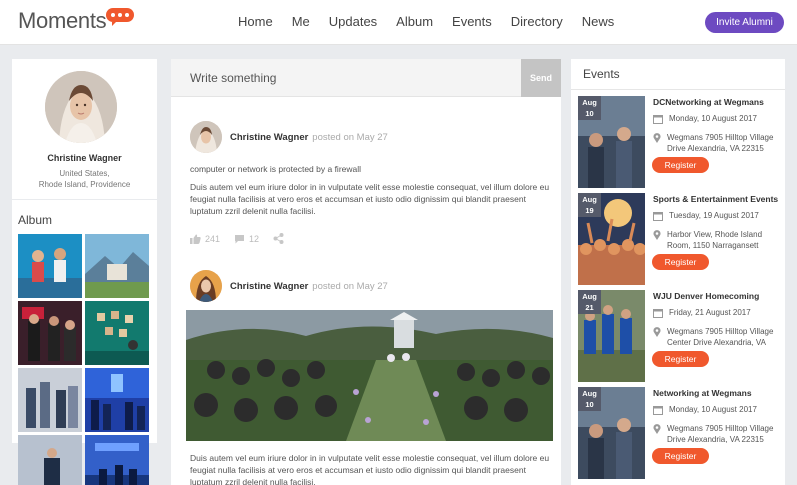 The image size is (797, 485). Describe the element at coordinates (717, 102) in the screenshot. I see `event-title: DCNetworking at Wegmans` at that location.